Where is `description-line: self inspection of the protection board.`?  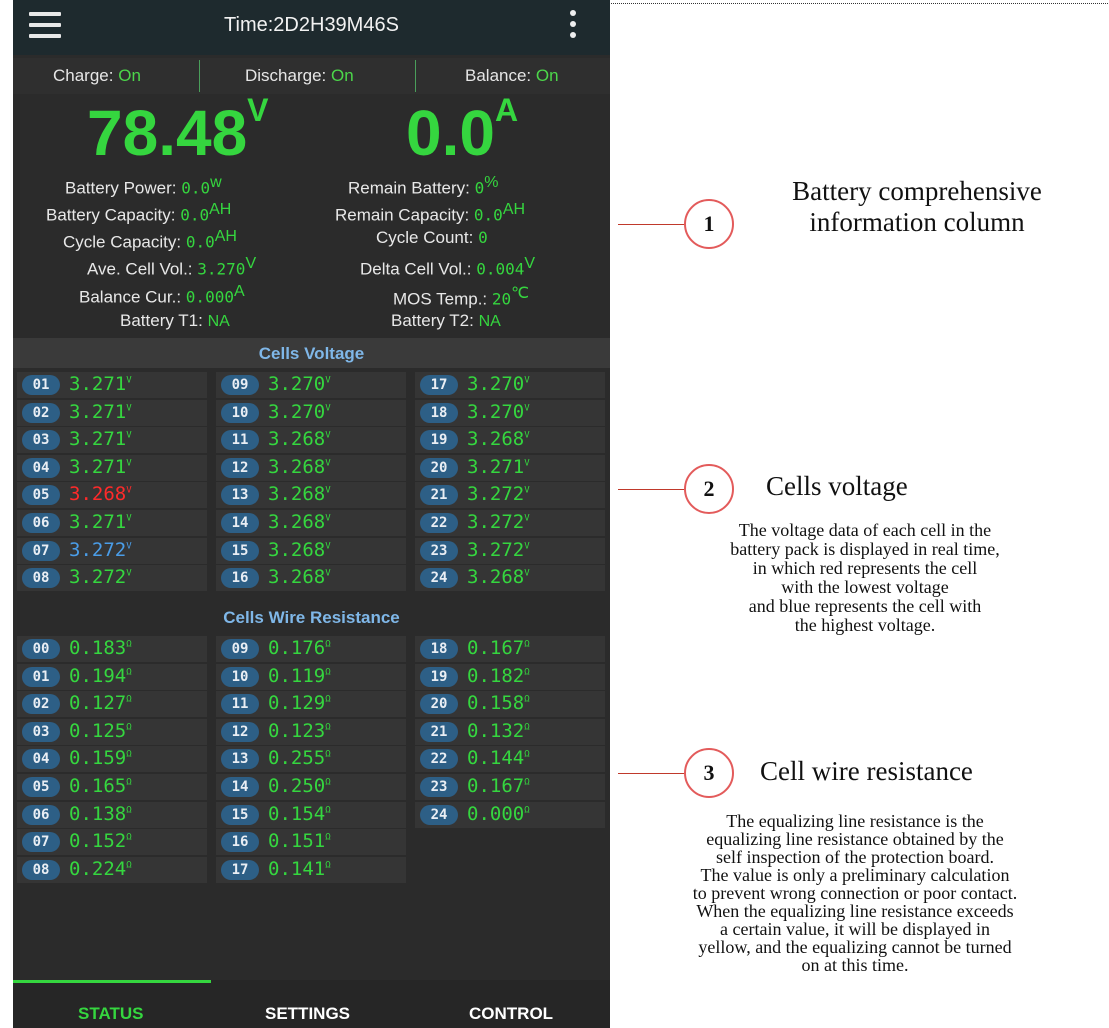
description-line: self inspection of the protection board. is located at coordinates (855, 857).